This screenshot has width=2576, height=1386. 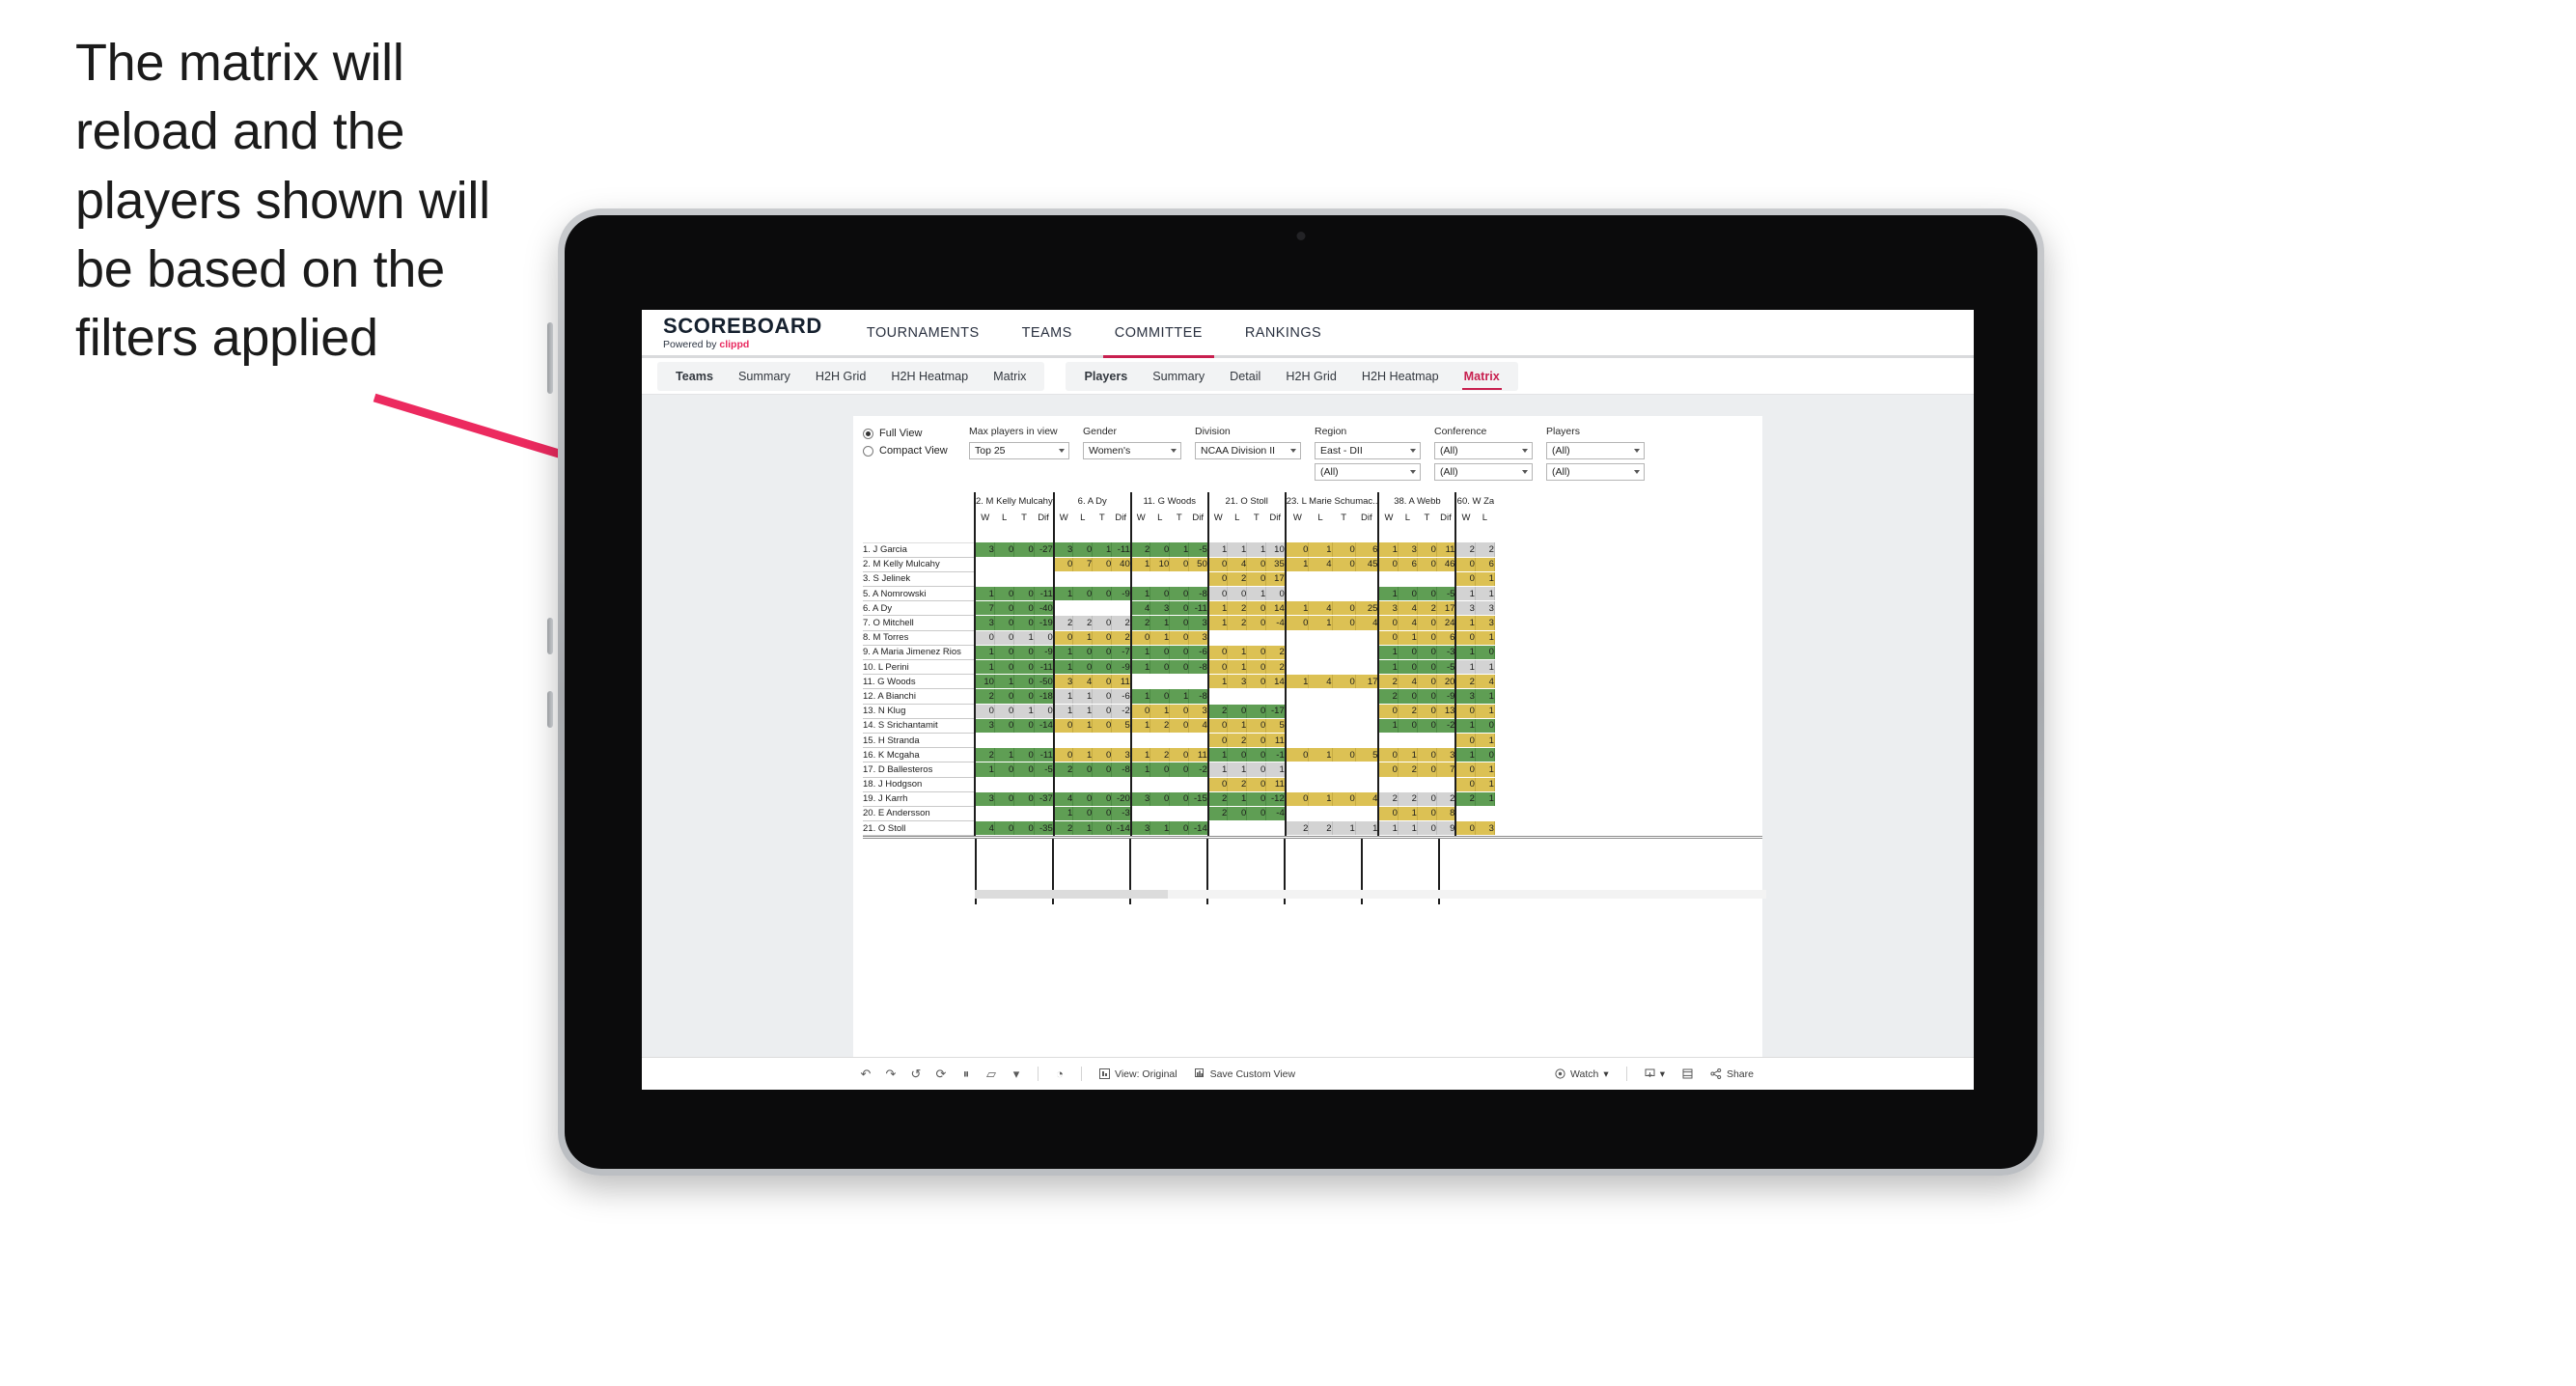 I want to click on matrix-row-label: 2. M Kelly Mulcahy, so click(x=919, y=564).